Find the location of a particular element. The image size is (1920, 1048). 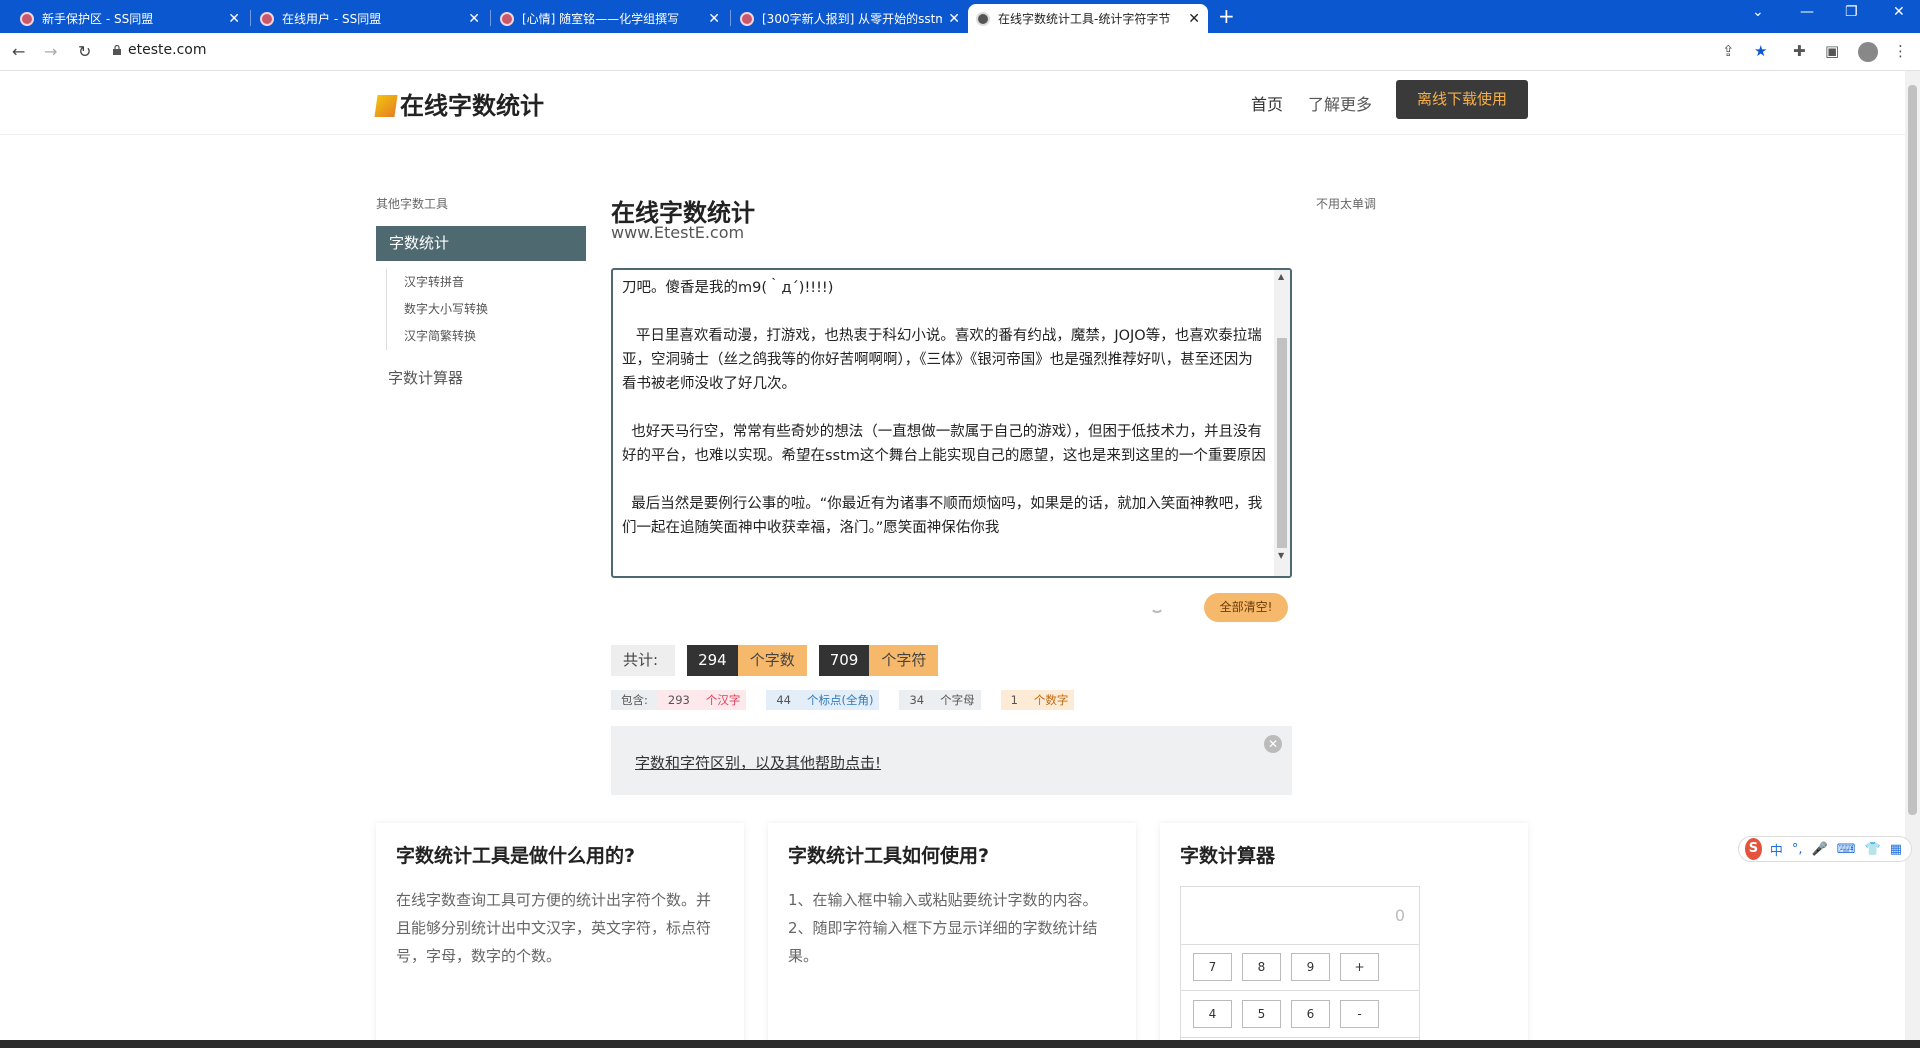

ime-tools-icon: ▦ is located at coordinates (1896, 849).